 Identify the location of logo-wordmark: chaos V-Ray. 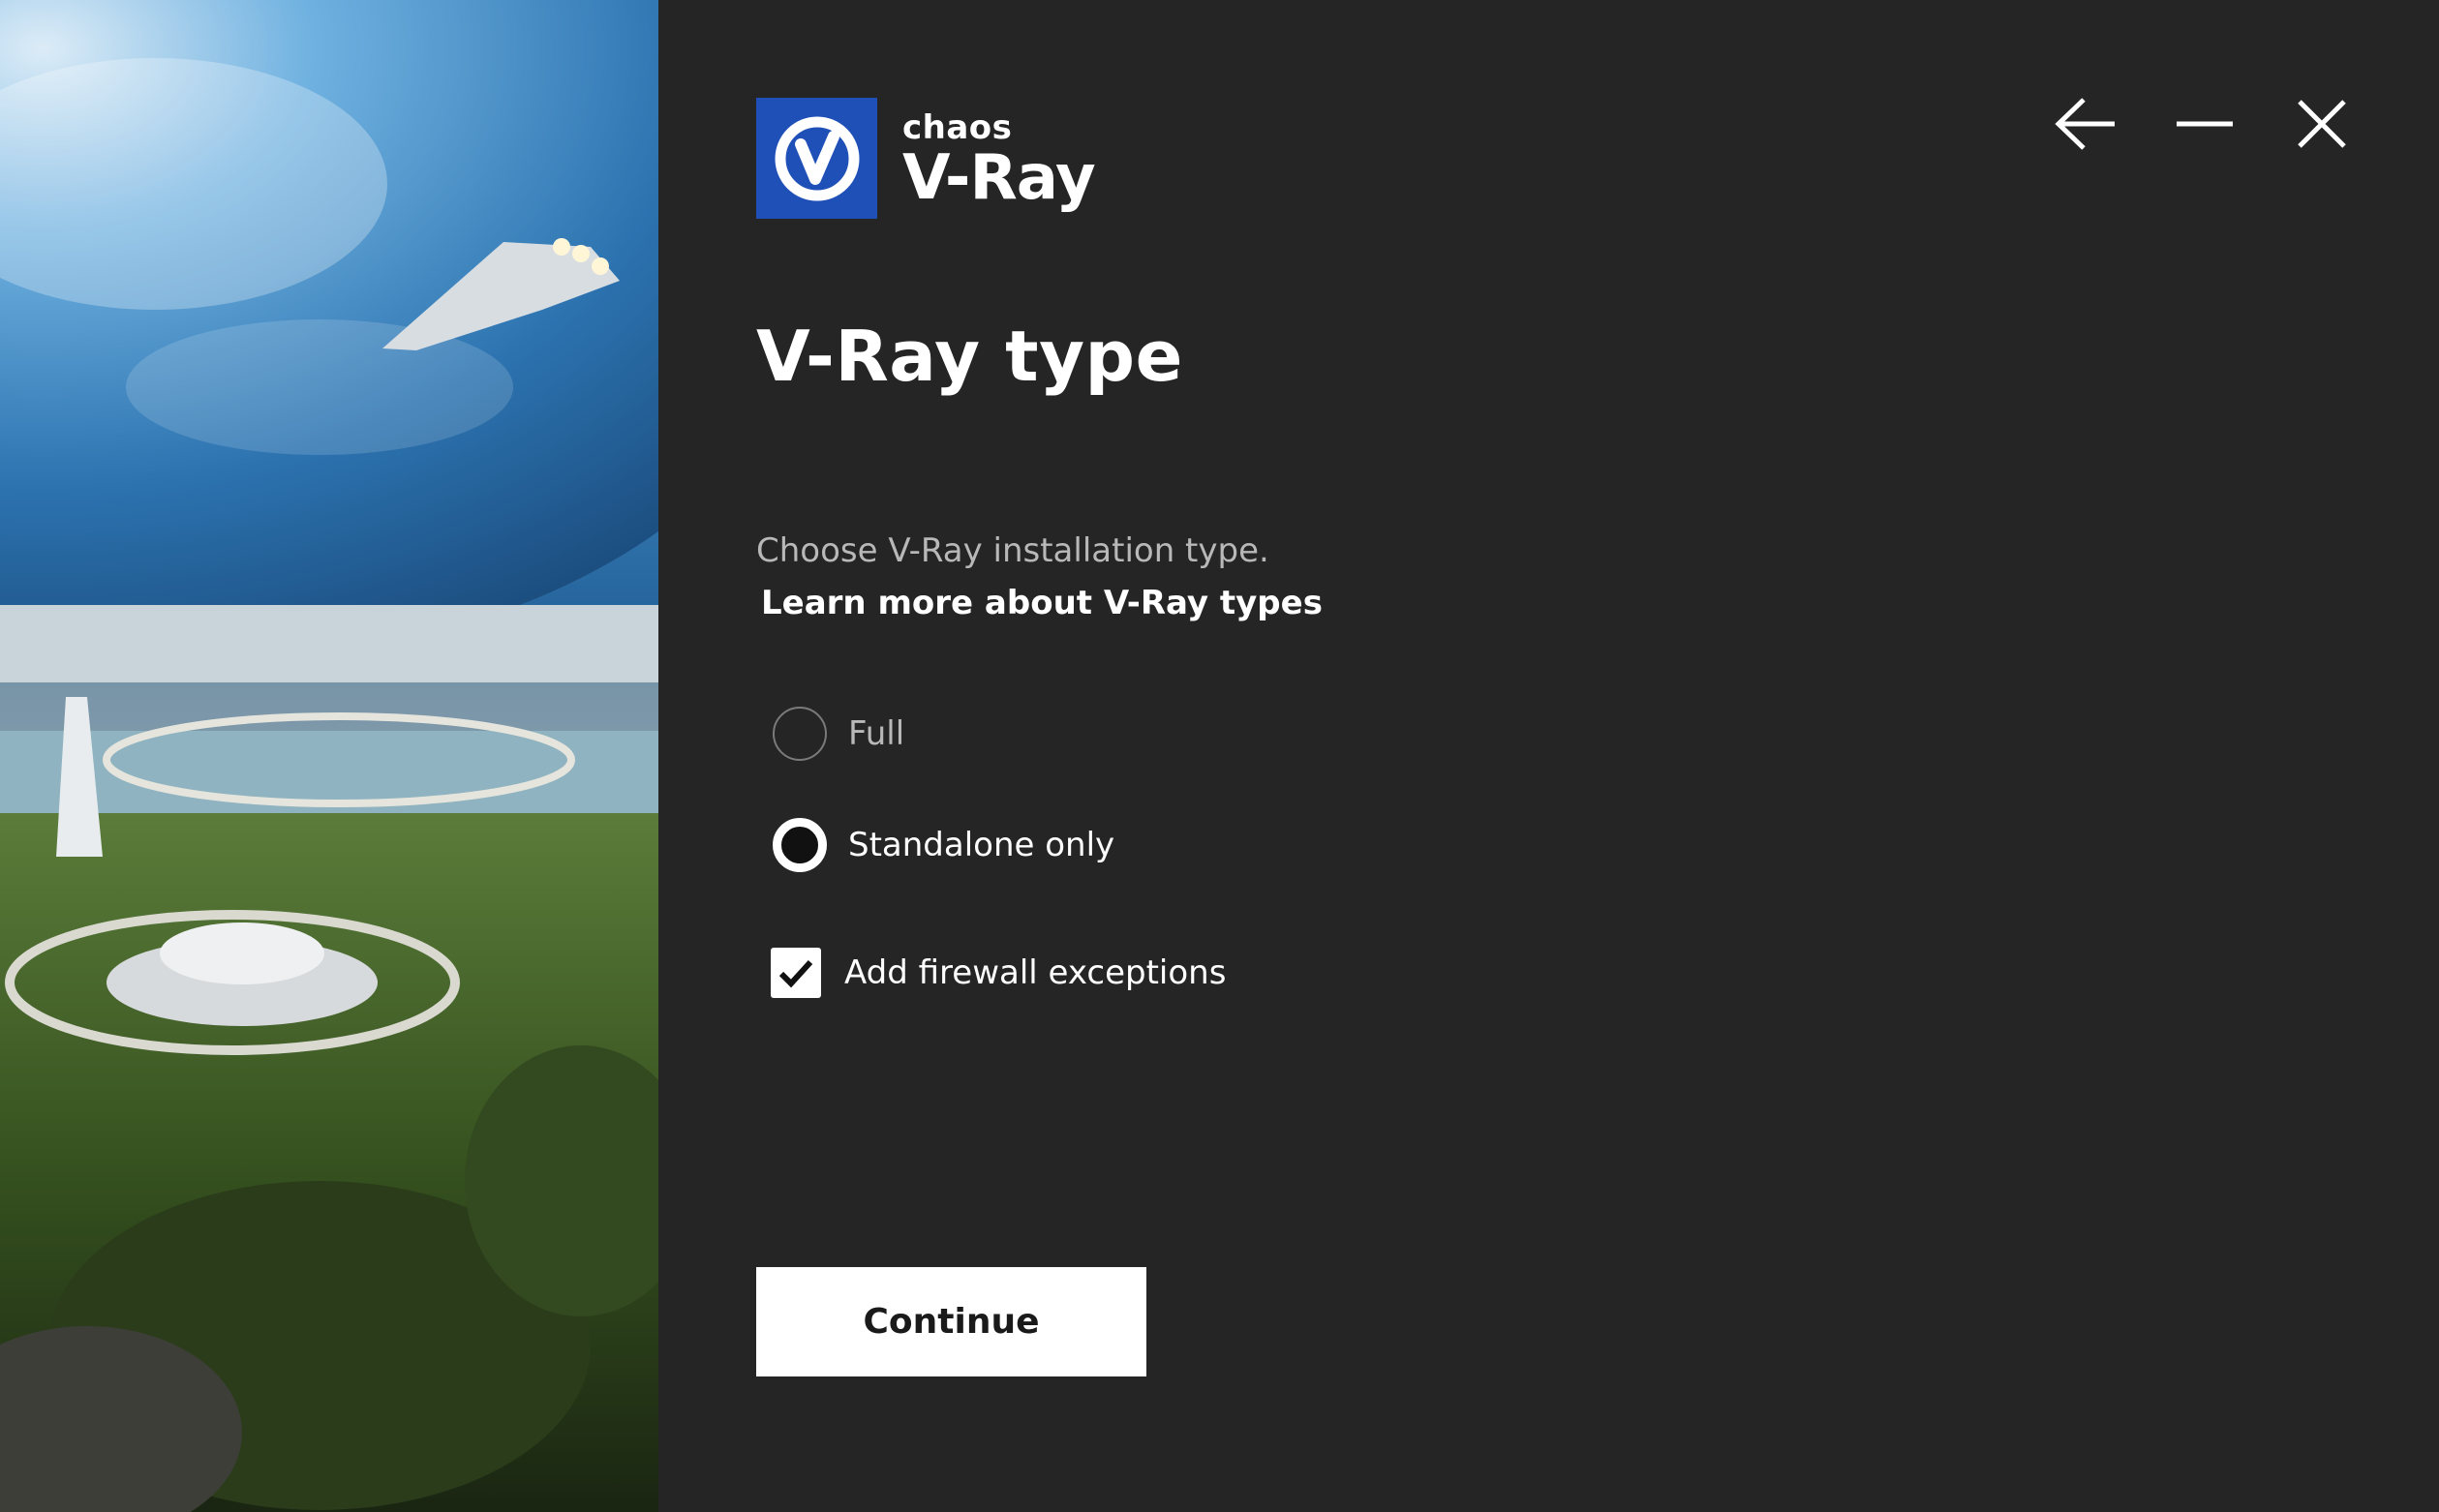
(999, 158).